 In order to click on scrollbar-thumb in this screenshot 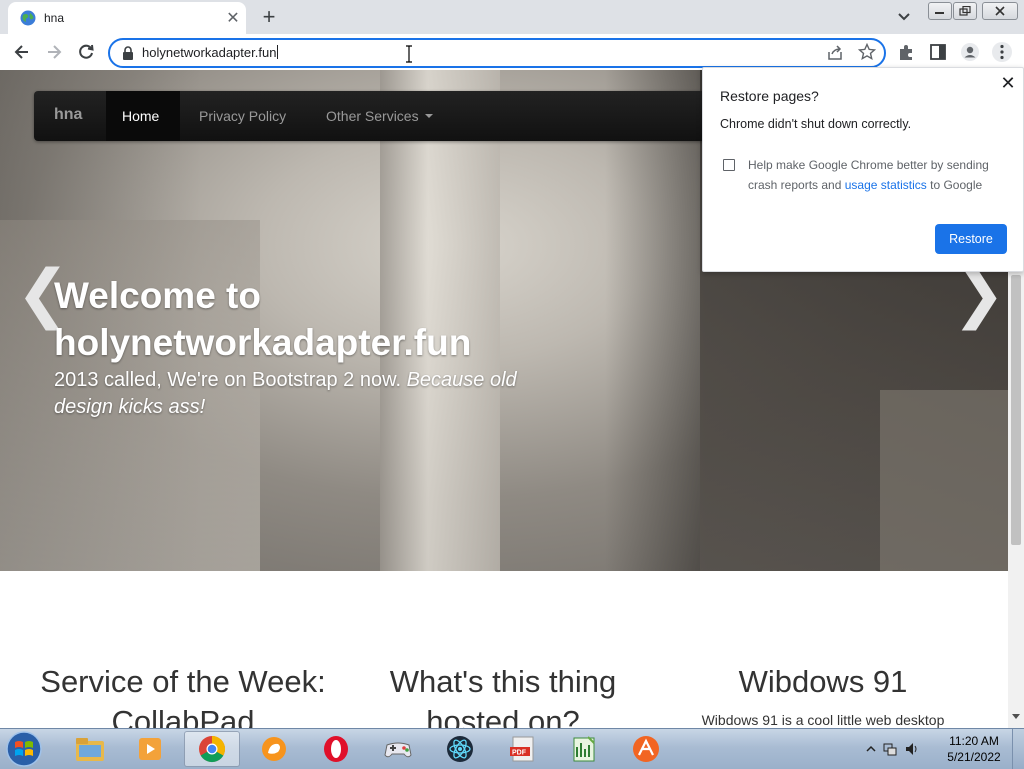, I will do `click(1016, 410)`.